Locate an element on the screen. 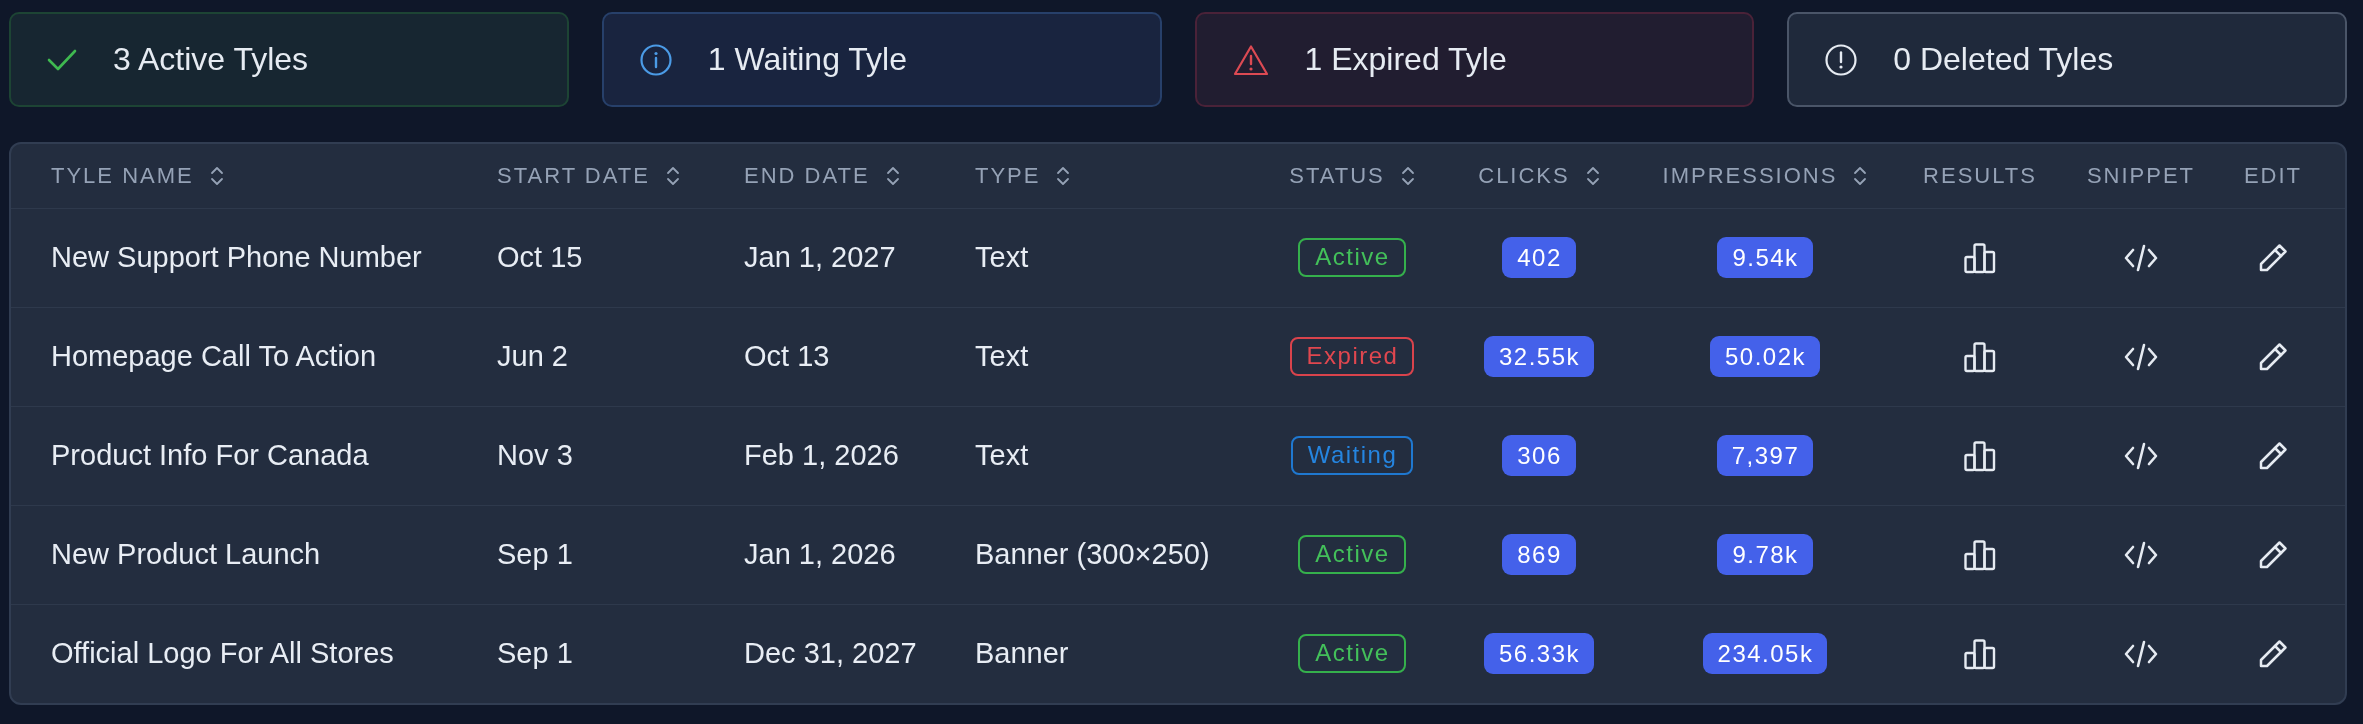  summary-label: 0 Deleted Tyles is located at coordinates (2003, 59).